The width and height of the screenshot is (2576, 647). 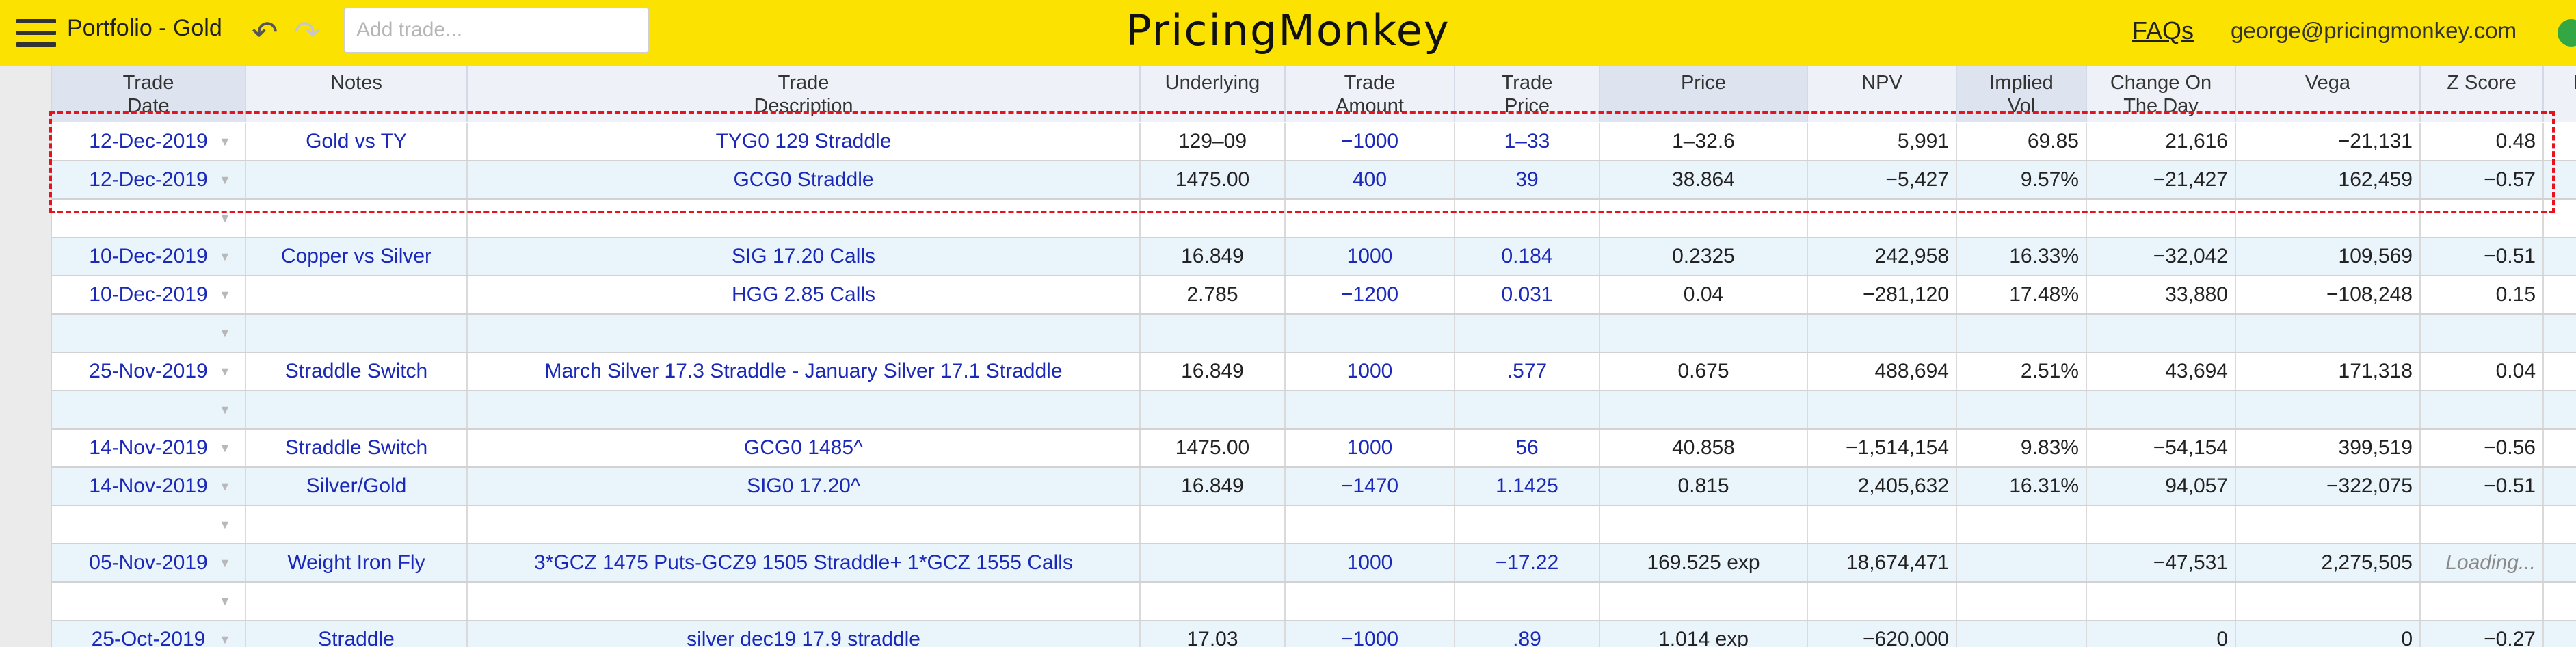 I want to click on cell-vega: −21,131, so click(x=2328, y=141).